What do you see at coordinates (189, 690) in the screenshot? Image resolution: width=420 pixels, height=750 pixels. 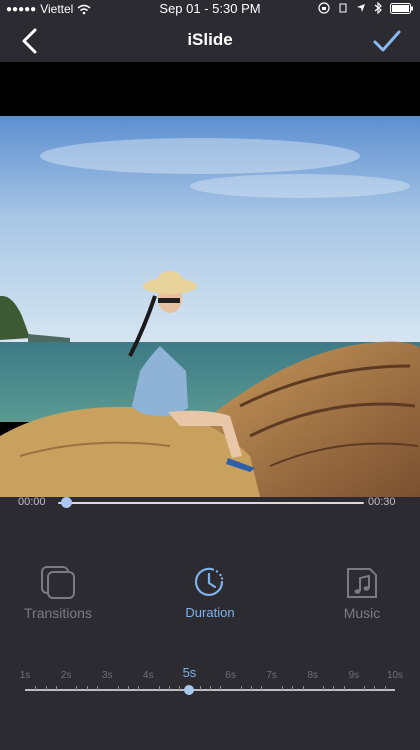 I see `duration-handle` at bounding box center [189, 690].